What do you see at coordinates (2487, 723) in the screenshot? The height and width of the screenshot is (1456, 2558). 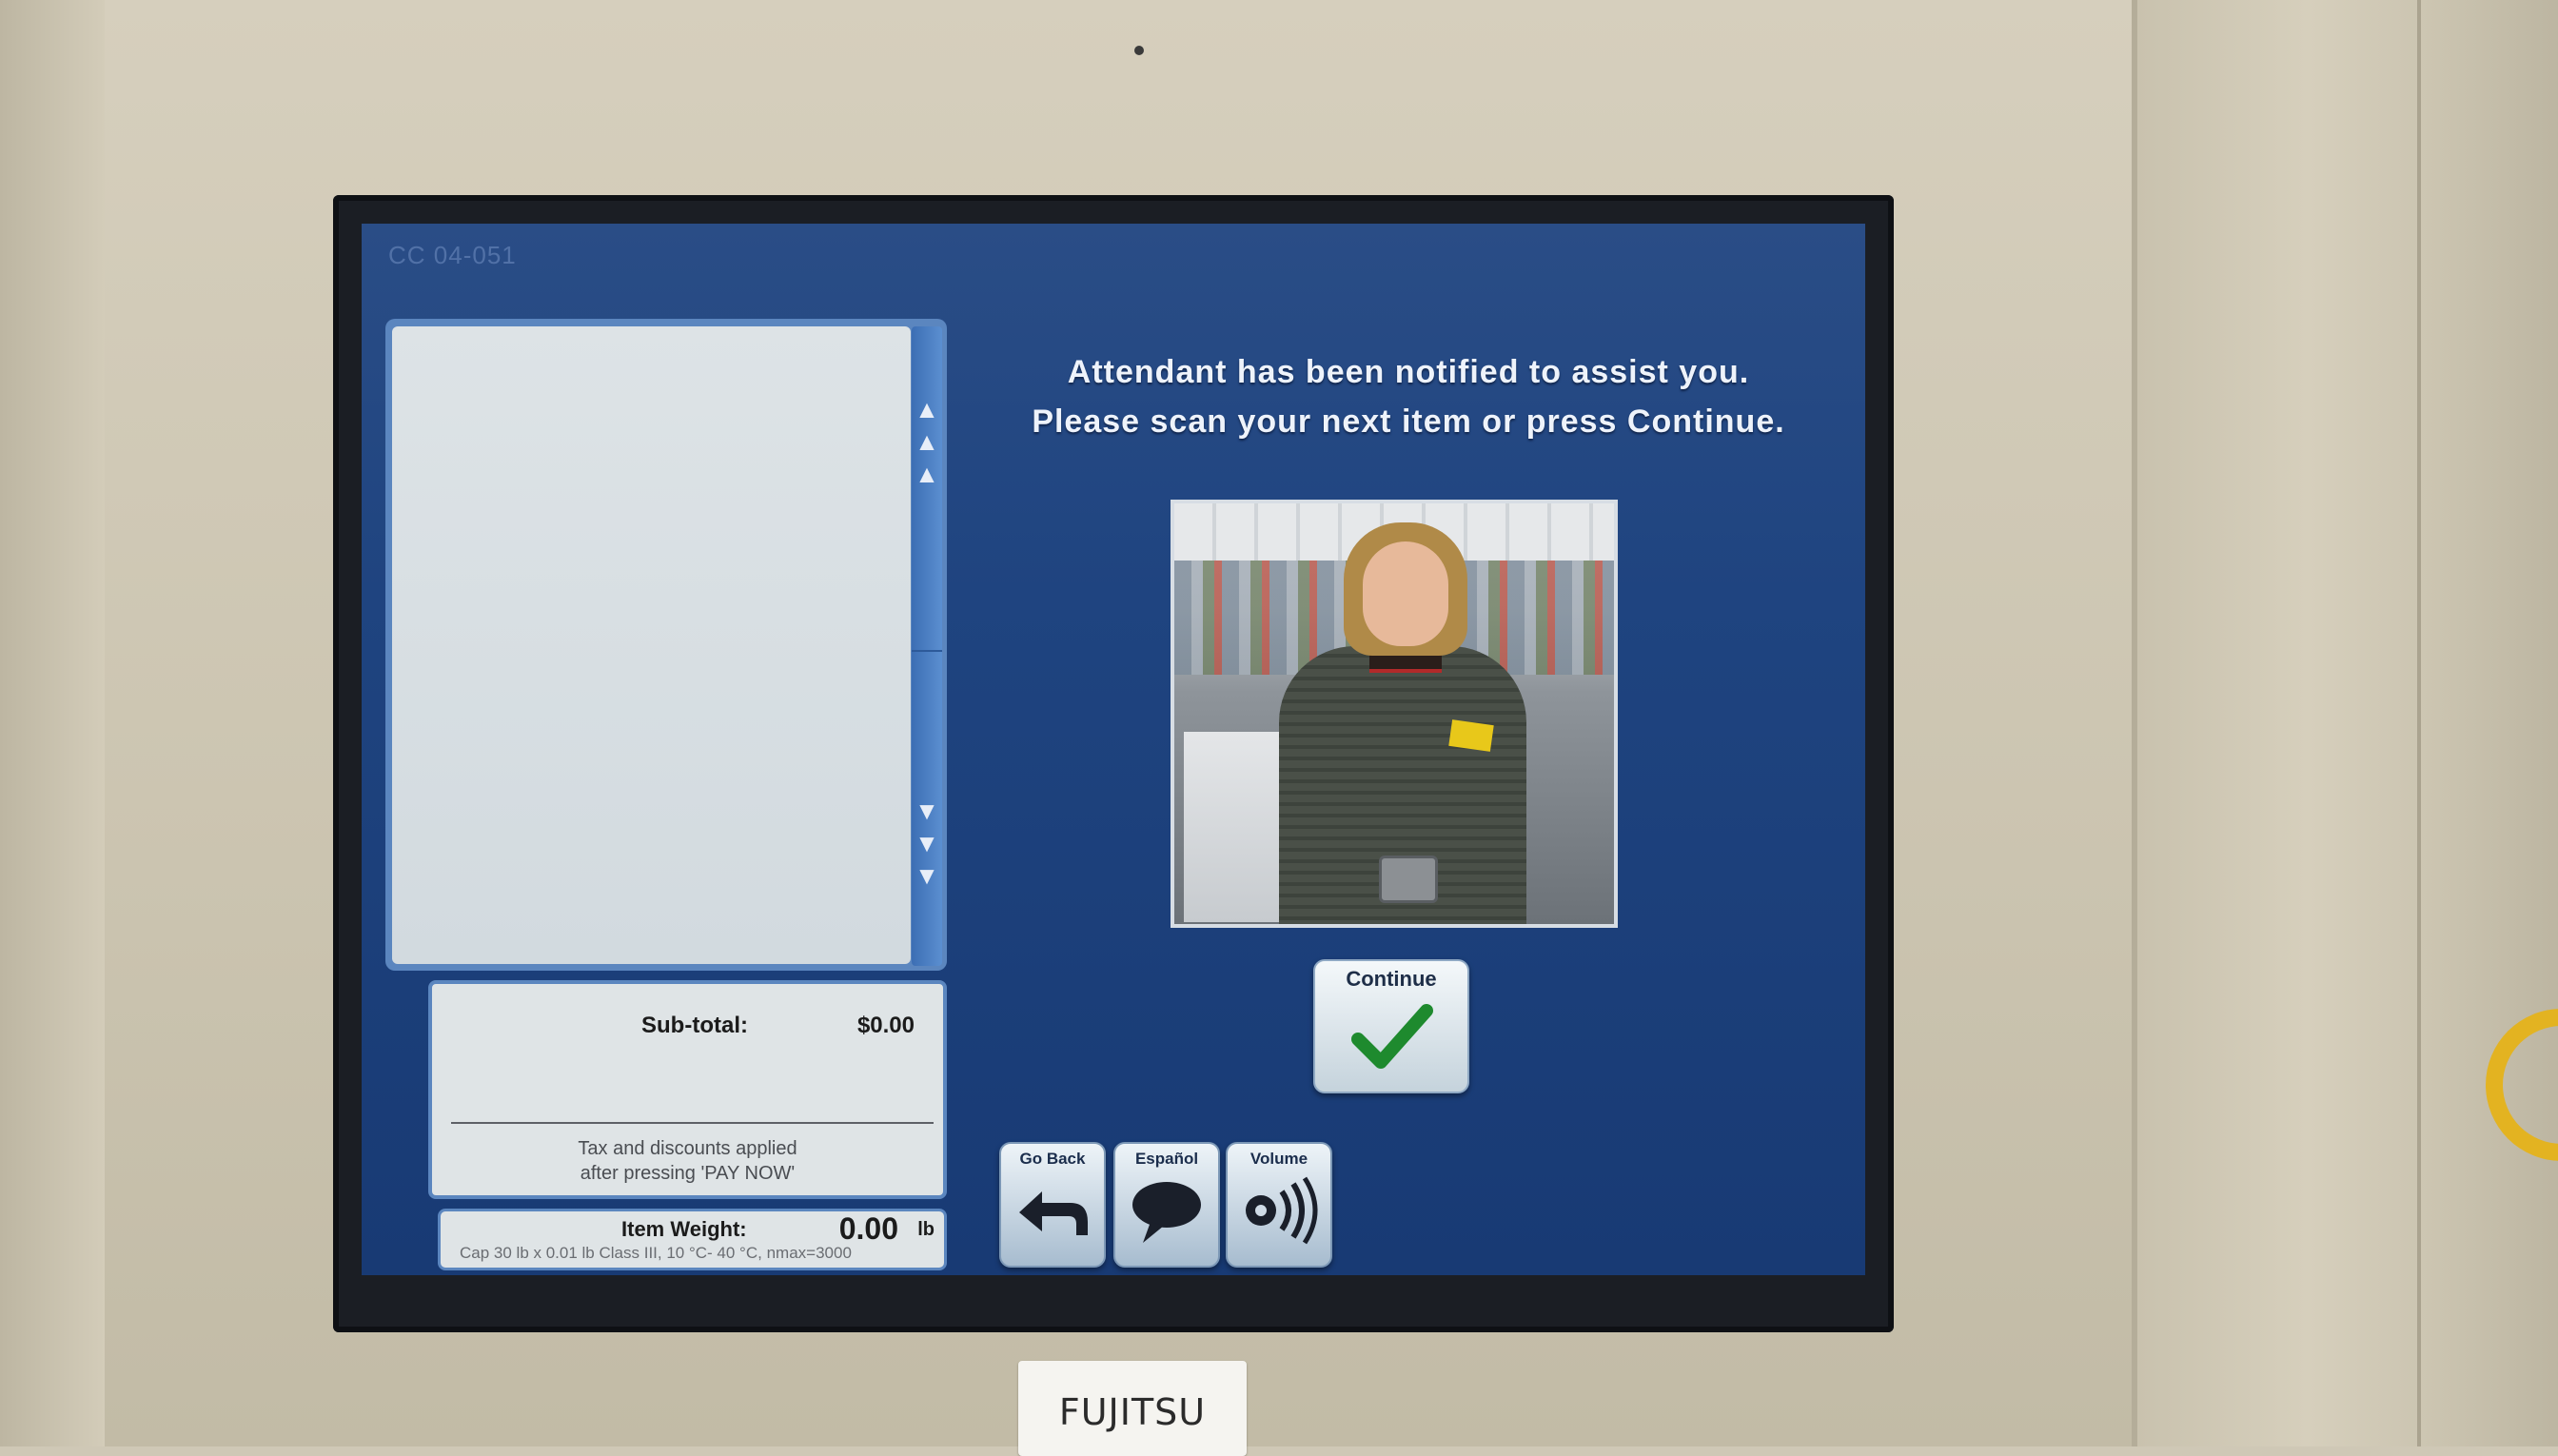 I see `side-panel-door` at bounding box center [2487, 723].